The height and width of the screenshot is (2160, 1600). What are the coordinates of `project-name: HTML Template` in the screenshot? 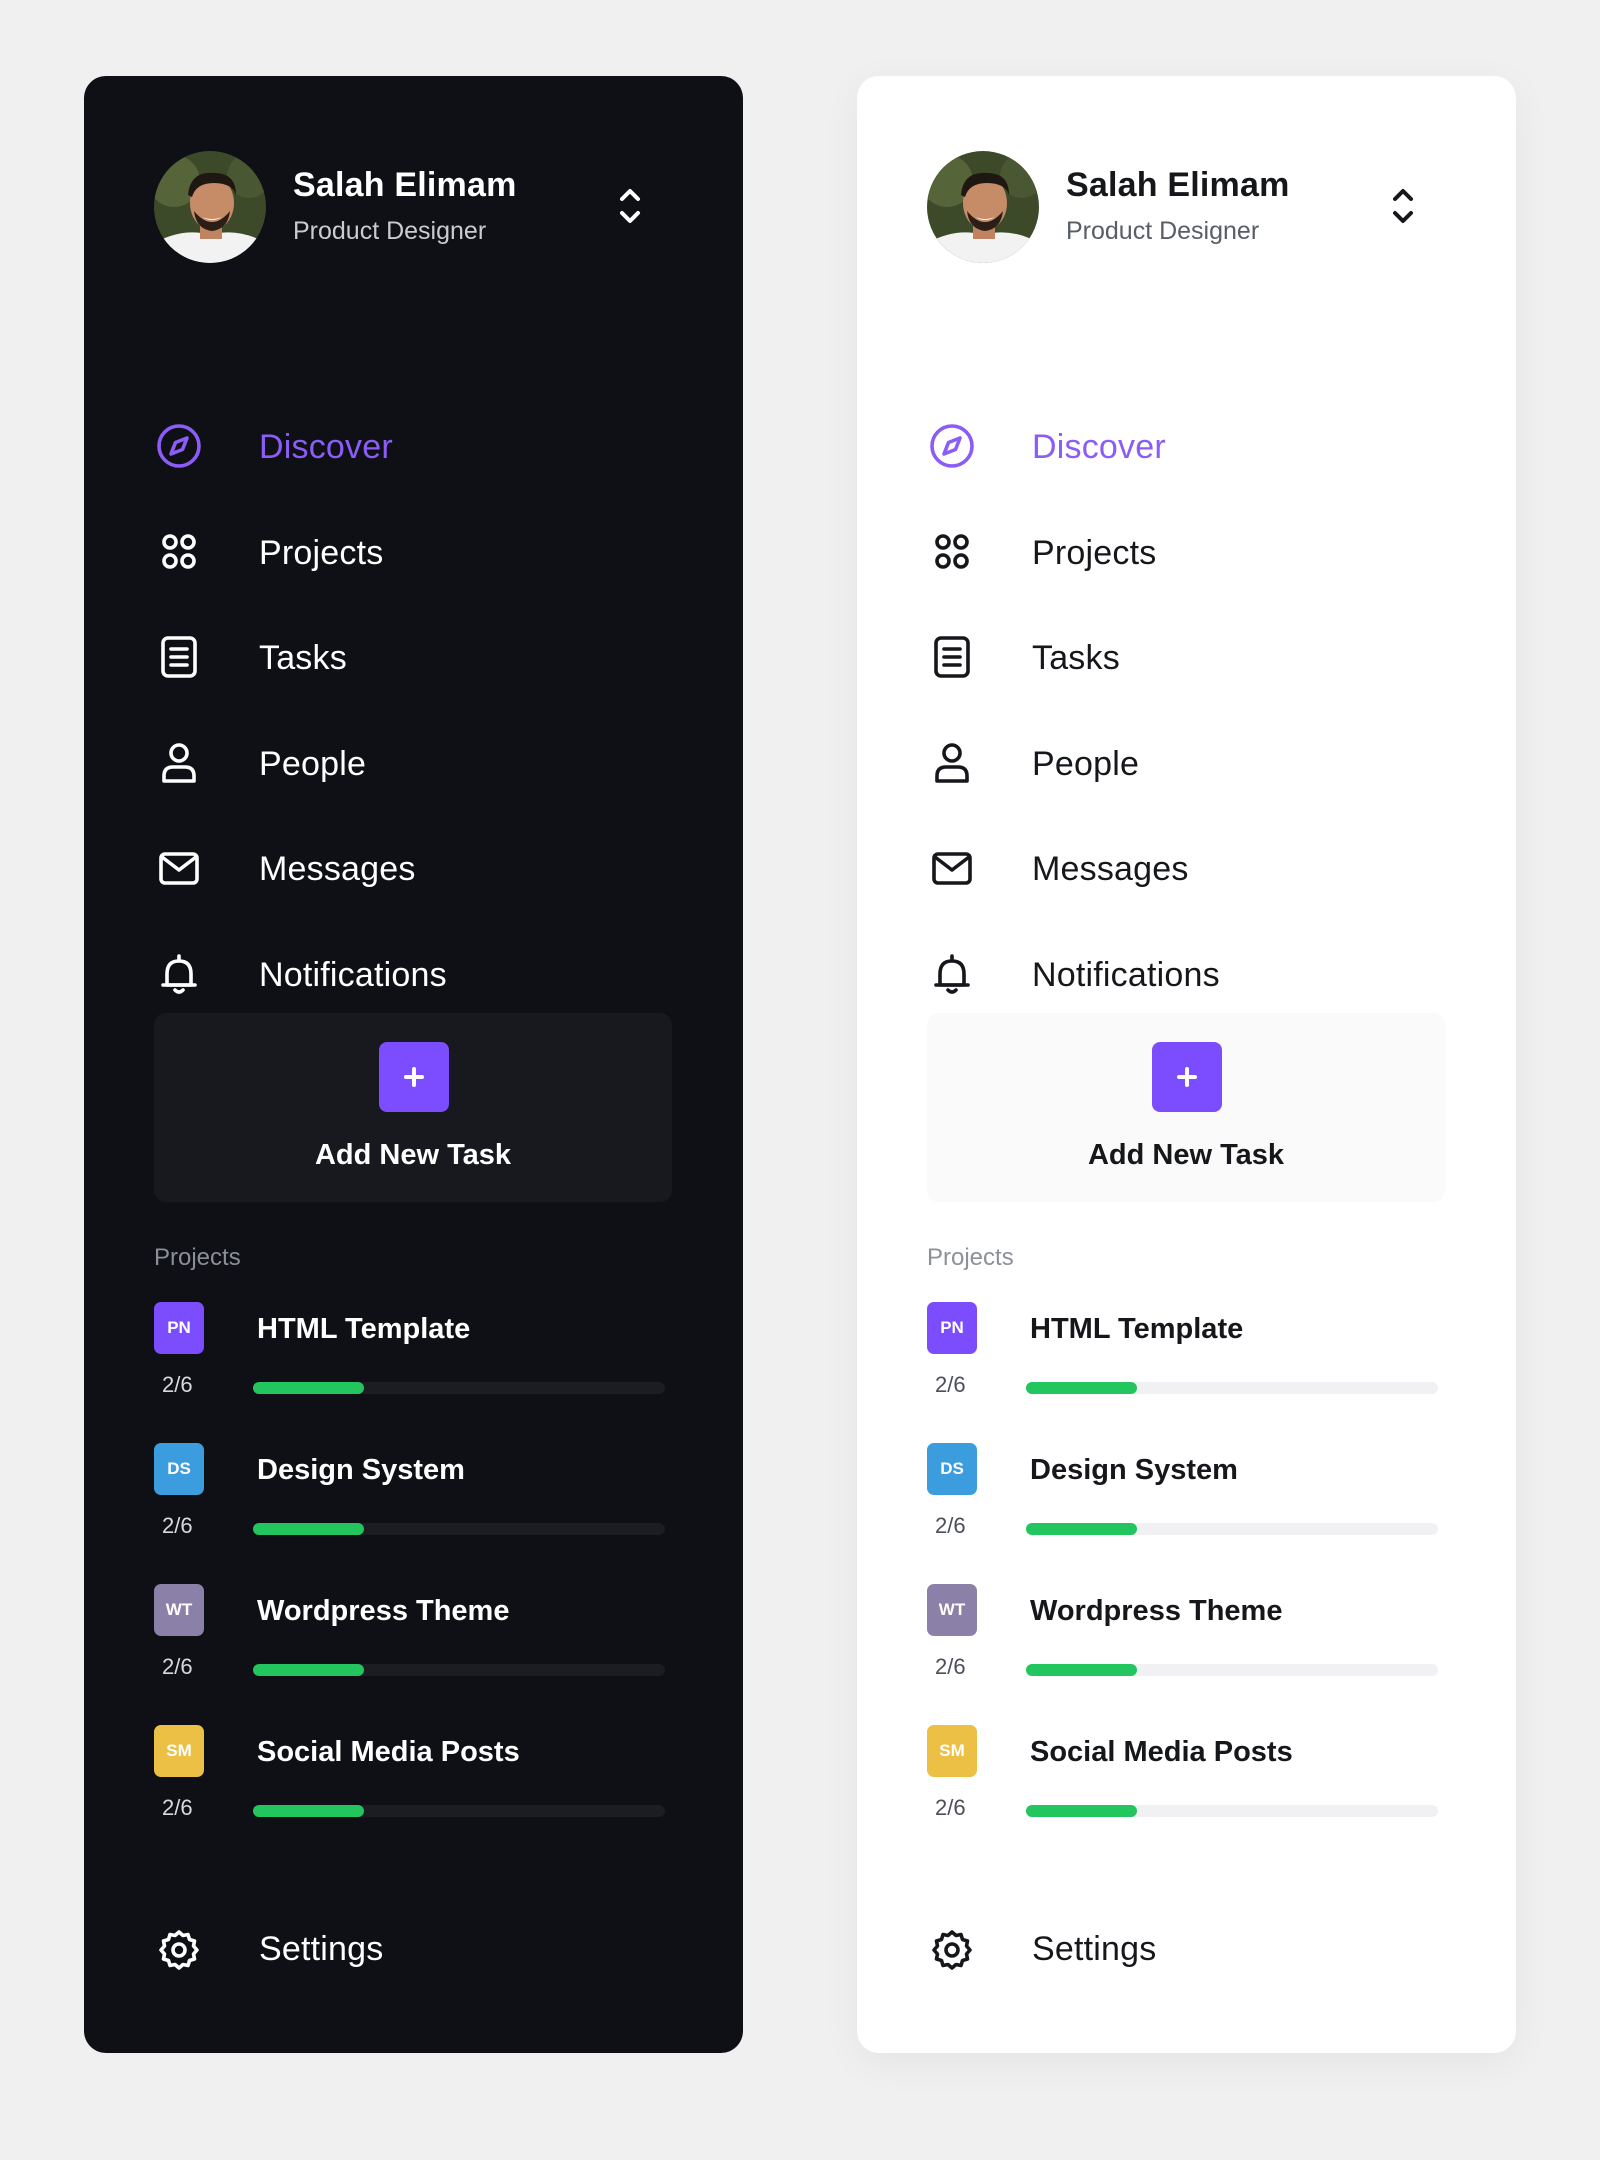 It's located at (364, 1329).